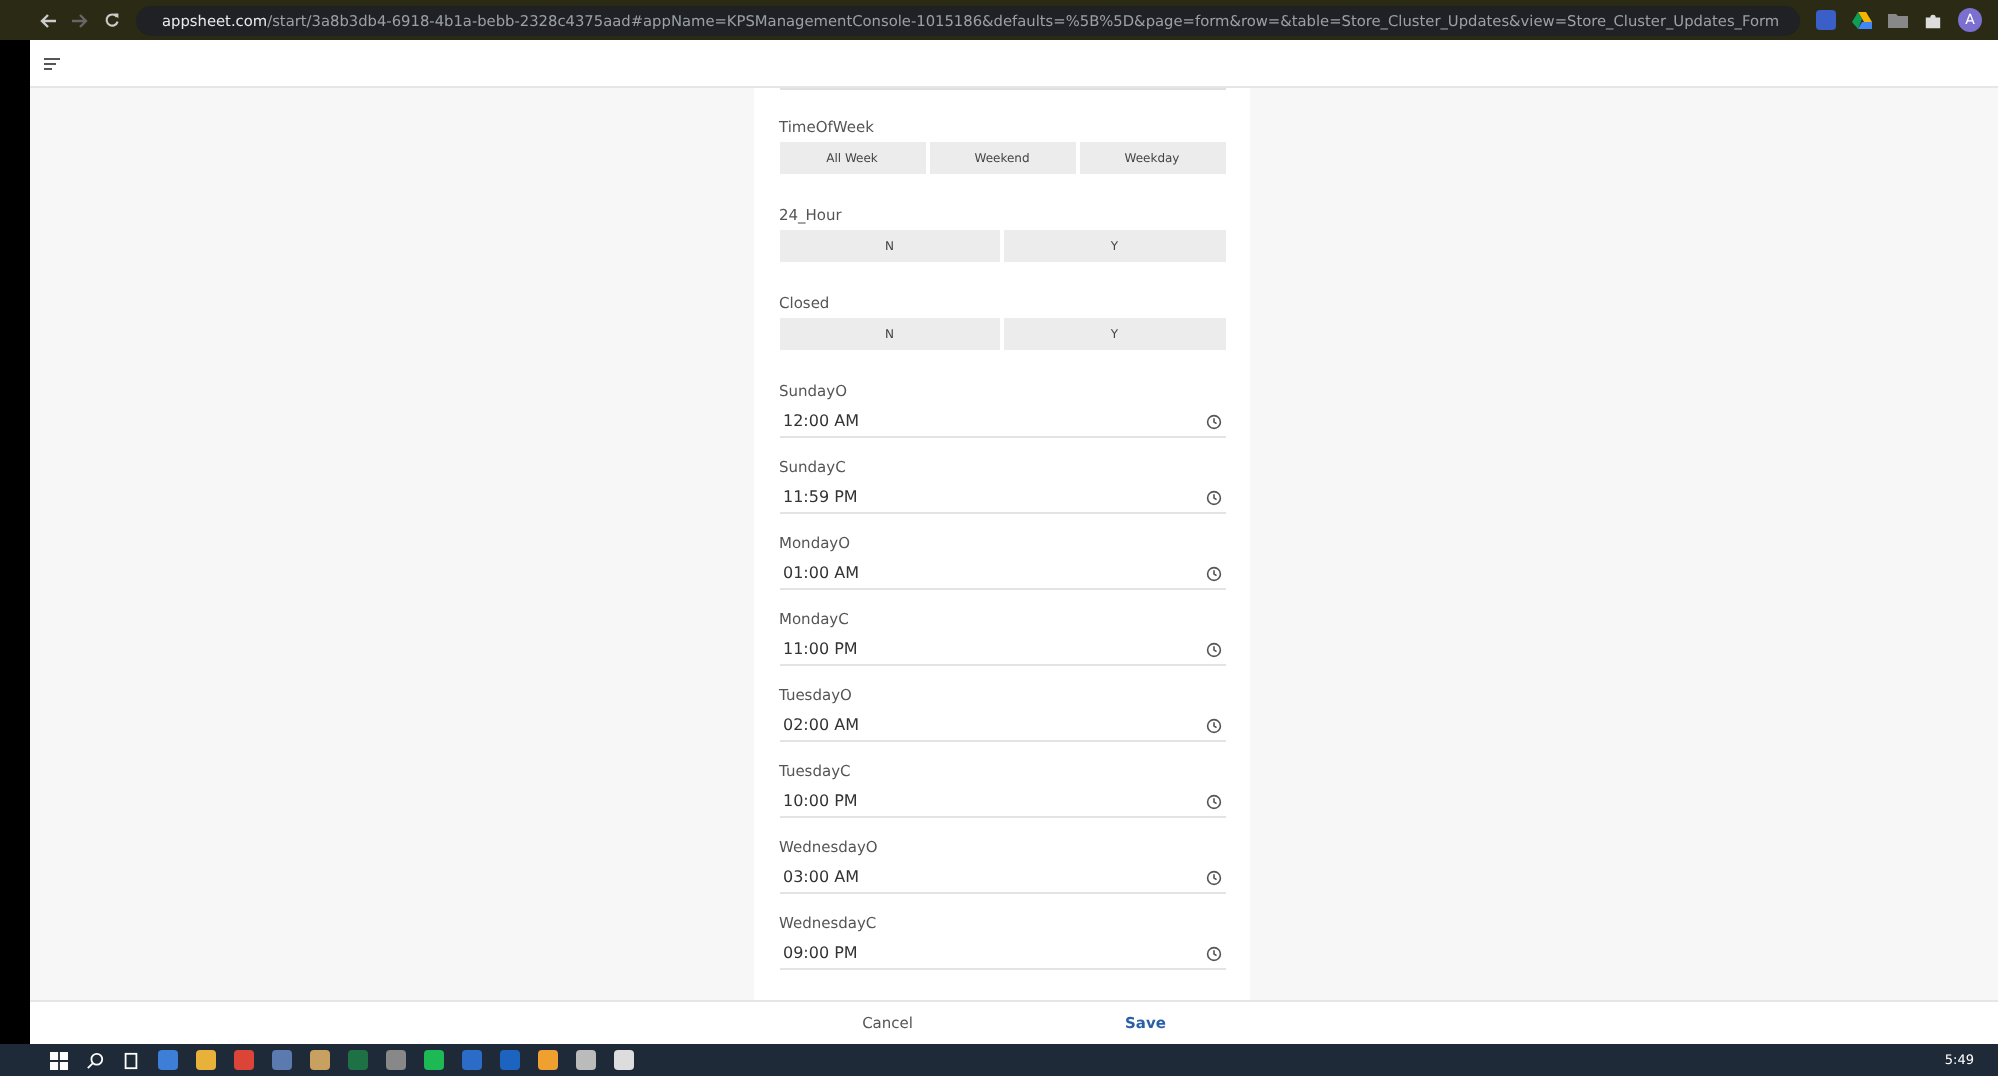 This screenshot has height=1076, width=1998. What do you see at coordinates (1002, 726) in the screenshot?
I see `time-field: 02:00 AM` at bounding box center [1002, 726].